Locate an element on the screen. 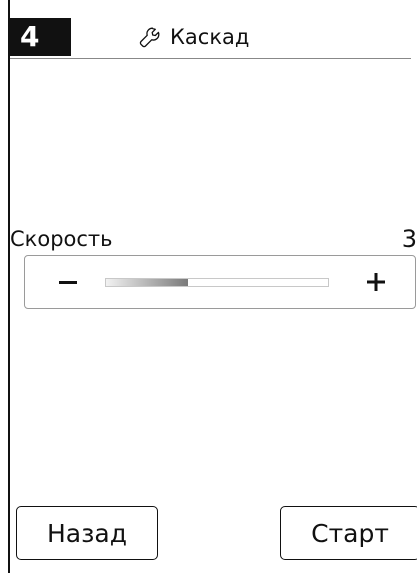 Image resolution: width=417 pixels, height=573 pixels. header: 4 Каскад is located at coordinates (209, 38).